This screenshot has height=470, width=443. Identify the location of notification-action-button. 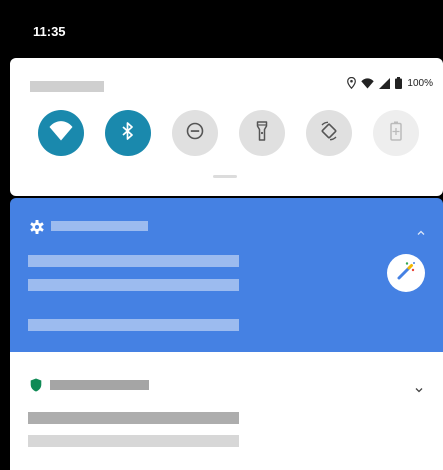
(406, 273).